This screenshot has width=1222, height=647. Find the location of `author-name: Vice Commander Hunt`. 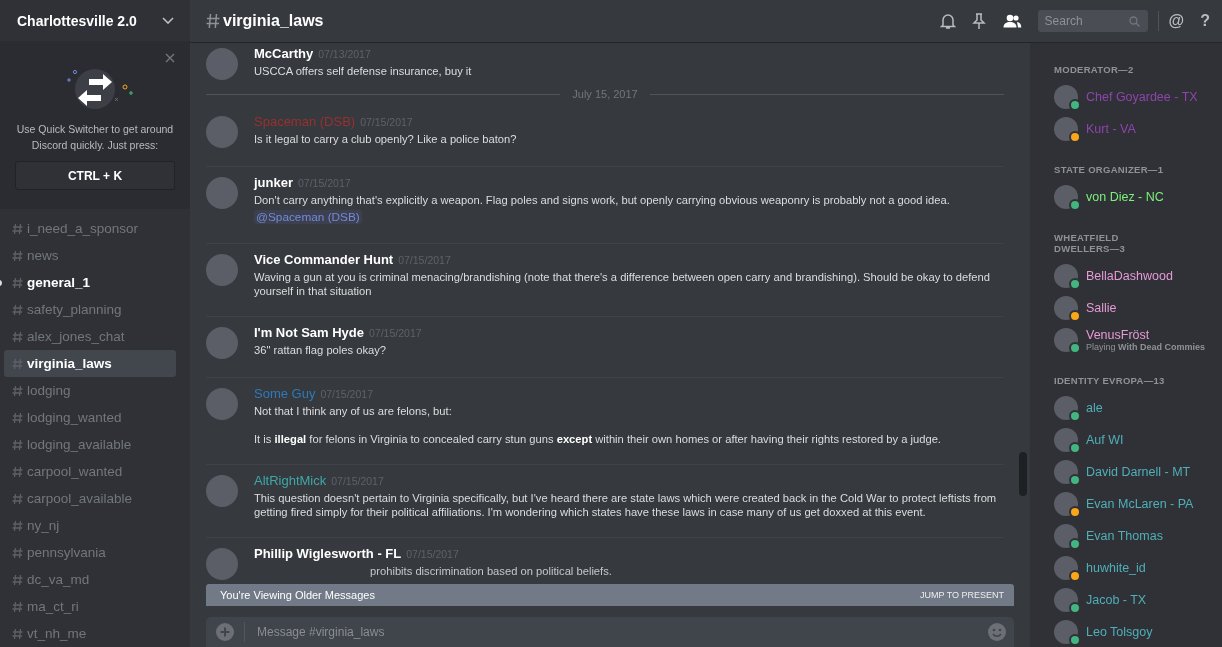

author-name: Vice Commander Hunt is located at coordinates (324, 259).